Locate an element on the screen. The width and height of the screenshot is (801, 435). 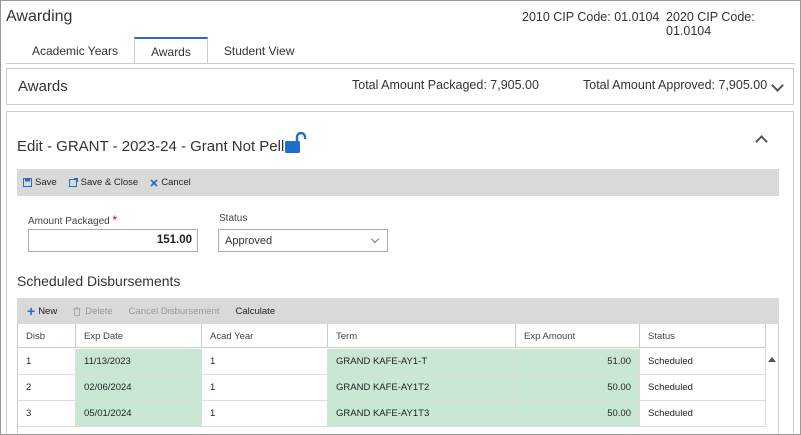
required-mark: * is located at coordinates (115, 220).